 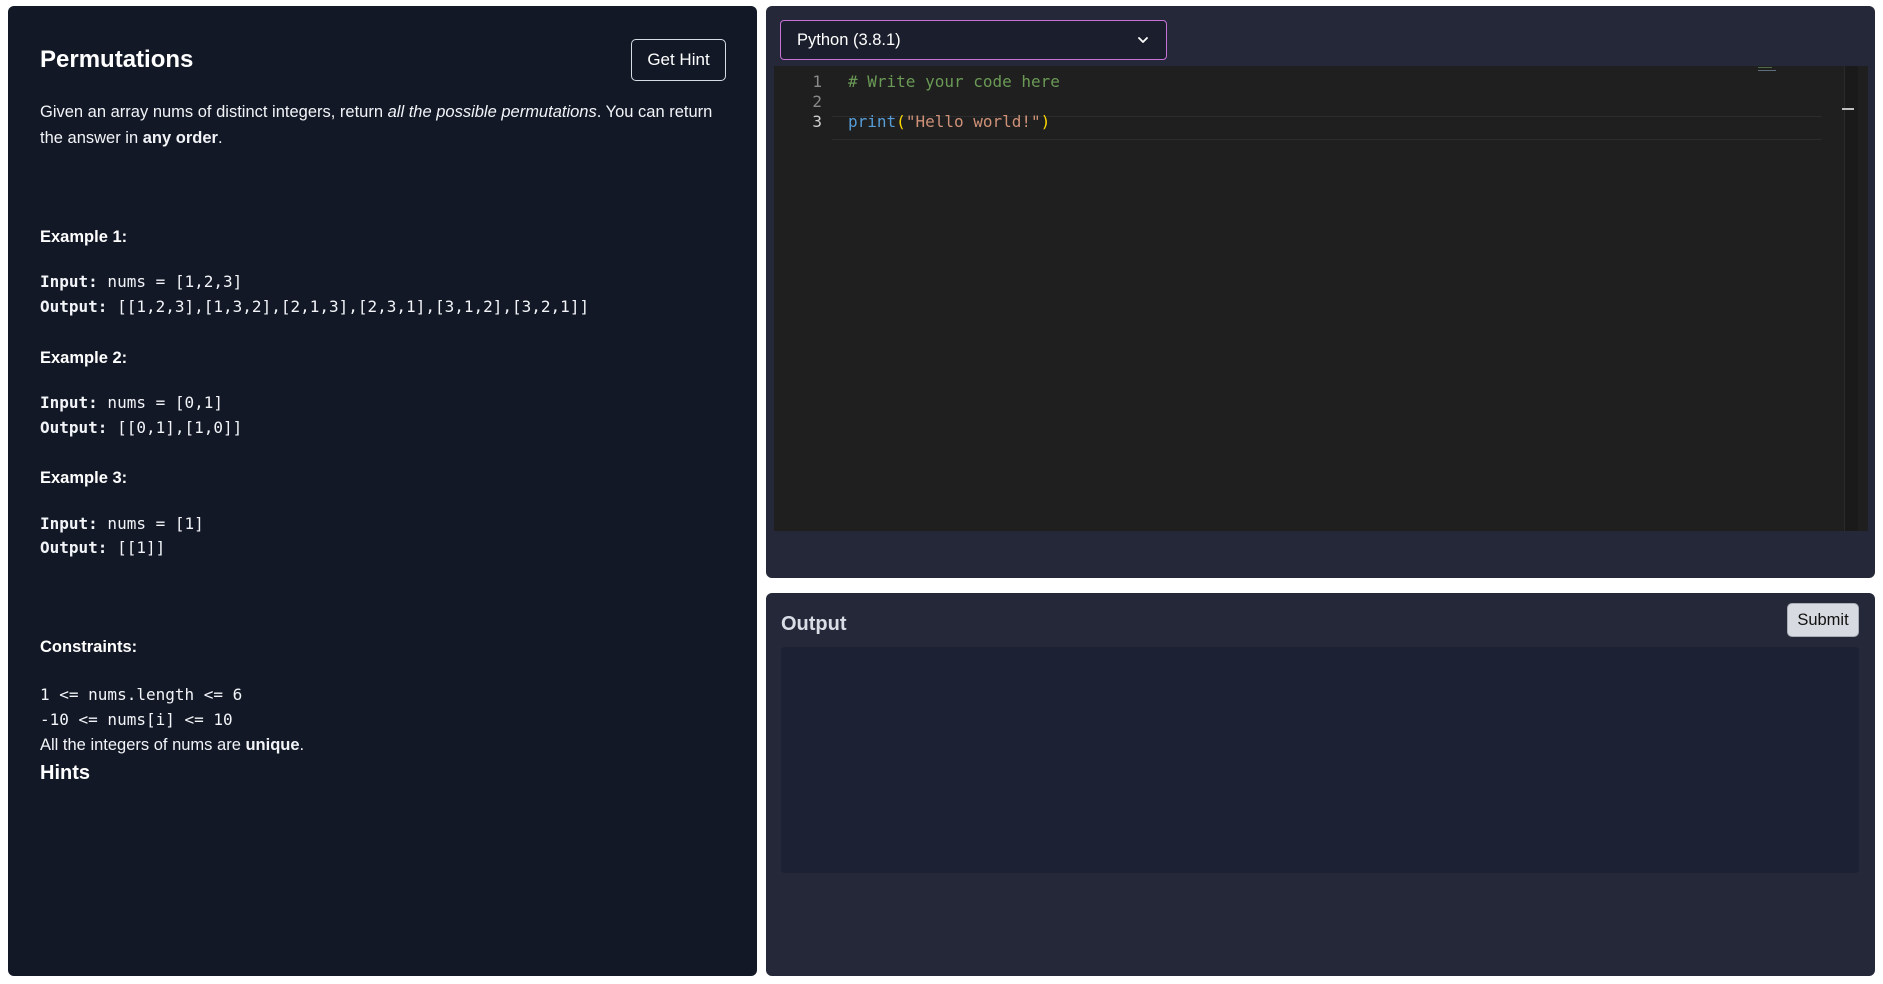 What do you see at coordinates (973, 40) in the screenshot?
I see `language-select: Python (3.8.1)` at bounding box center [973, 40].